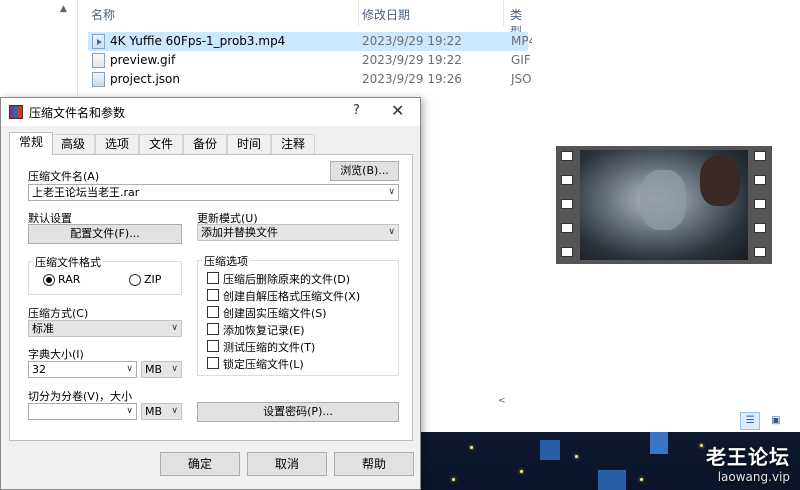  Describe the element at coordinates (309, 60) in the screenshot. I see `file-row: preview.gif 2023/9/29 19:22 GIF` at that location.